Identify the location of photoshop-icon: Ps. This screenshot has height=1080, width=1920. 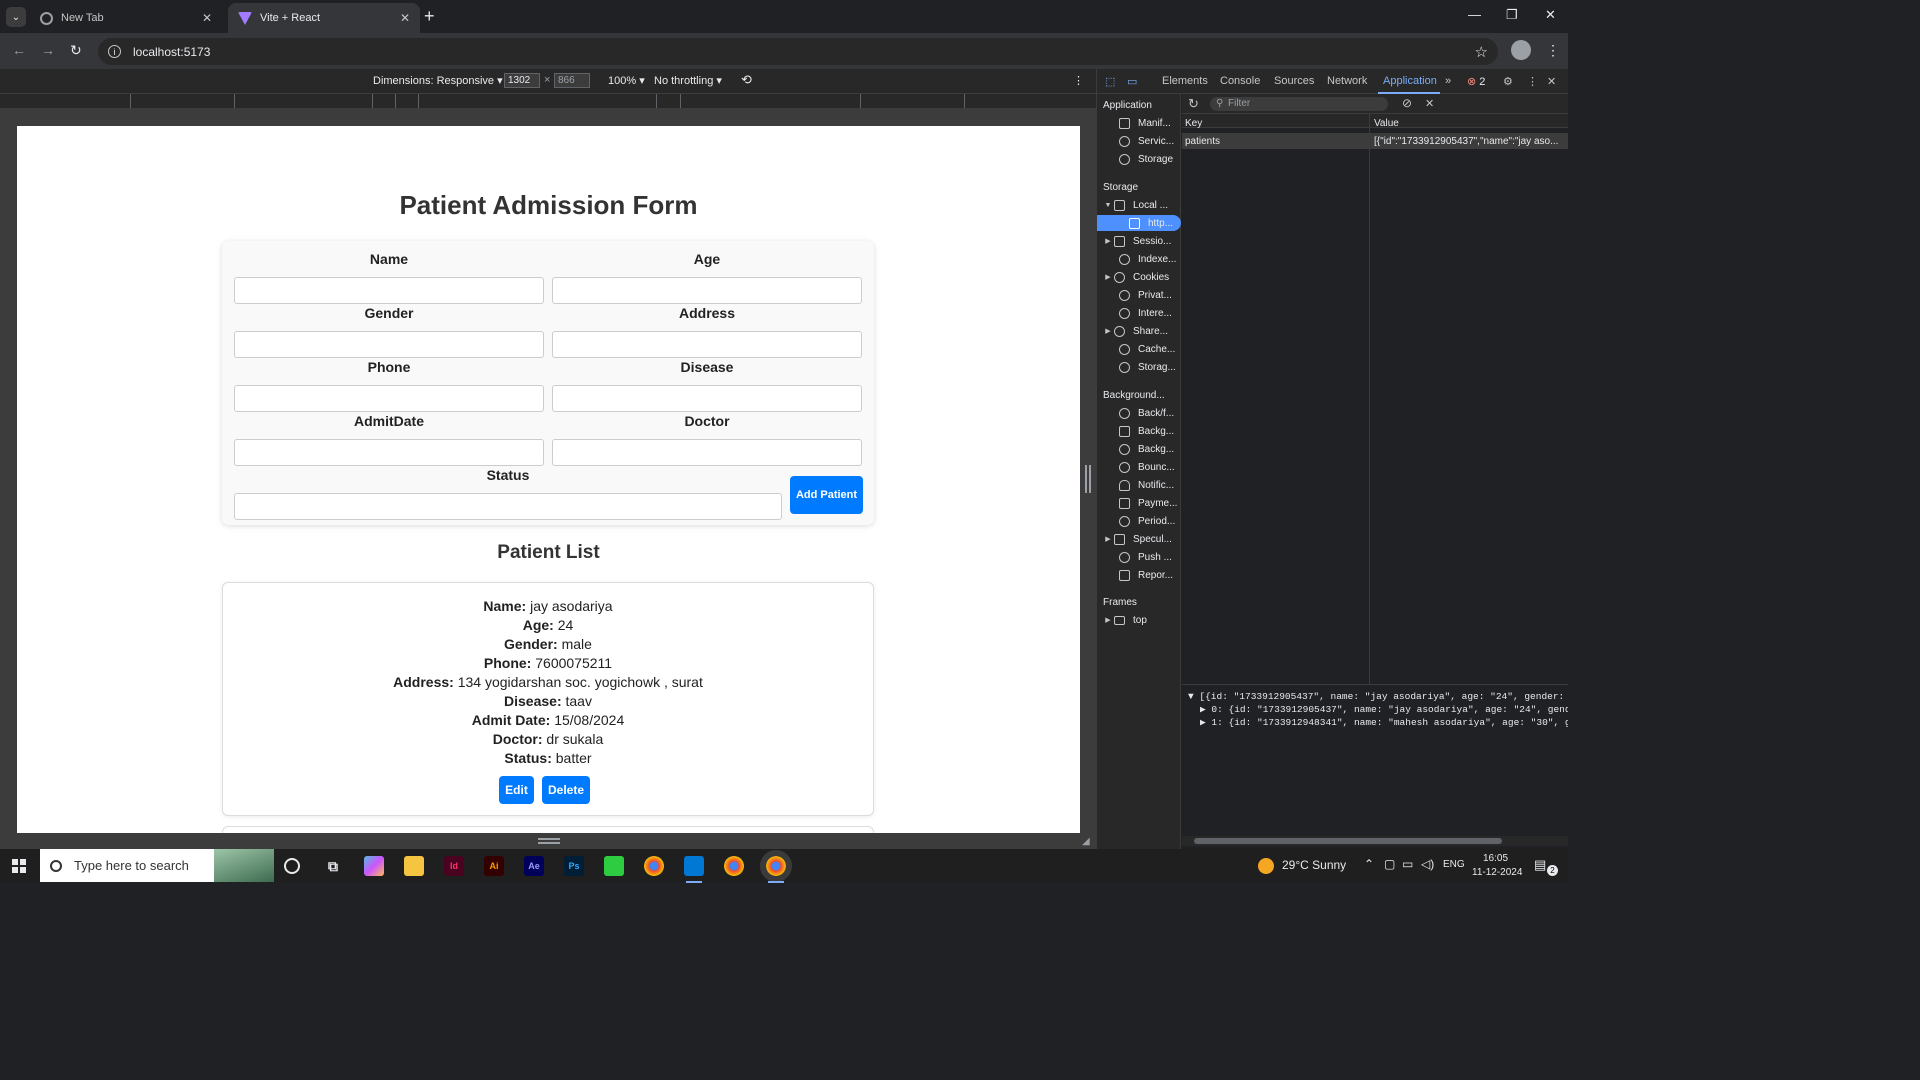
(574, 866).